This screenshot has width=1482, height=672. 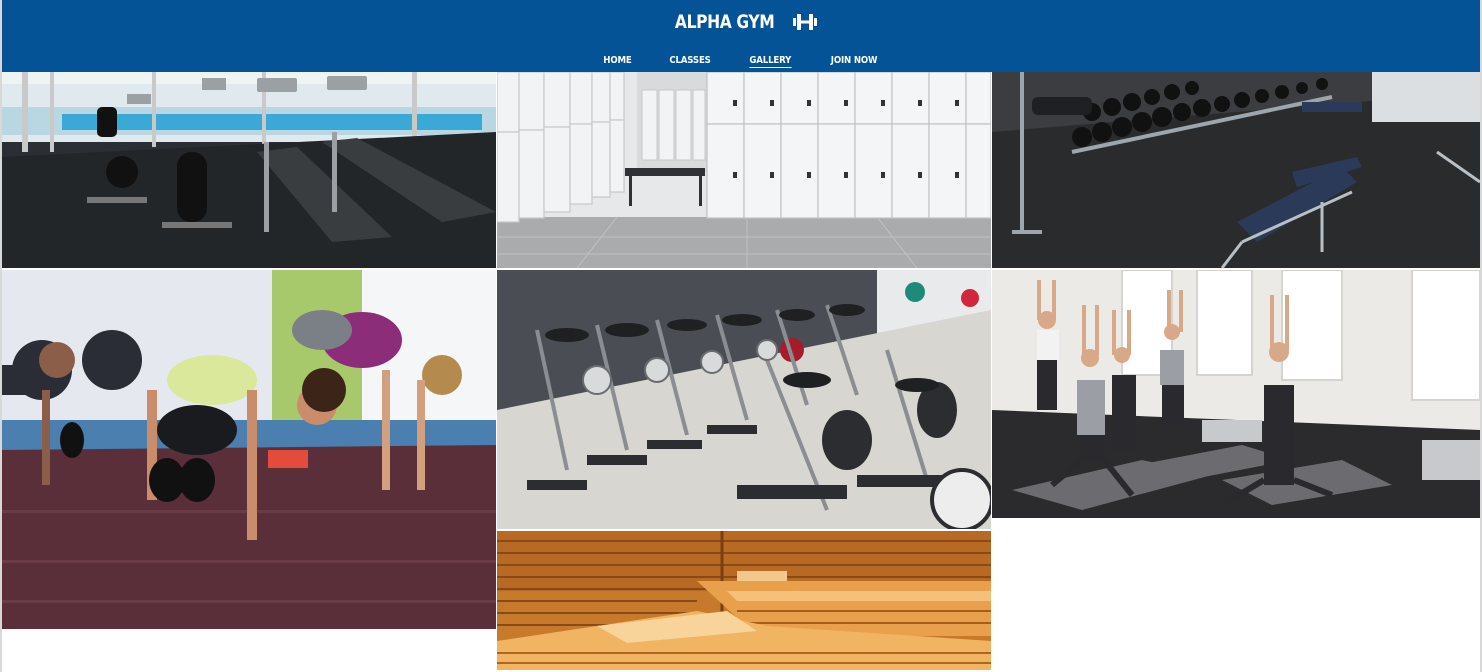 I want to click on locker-room-photo, so click(x=744, y=170).